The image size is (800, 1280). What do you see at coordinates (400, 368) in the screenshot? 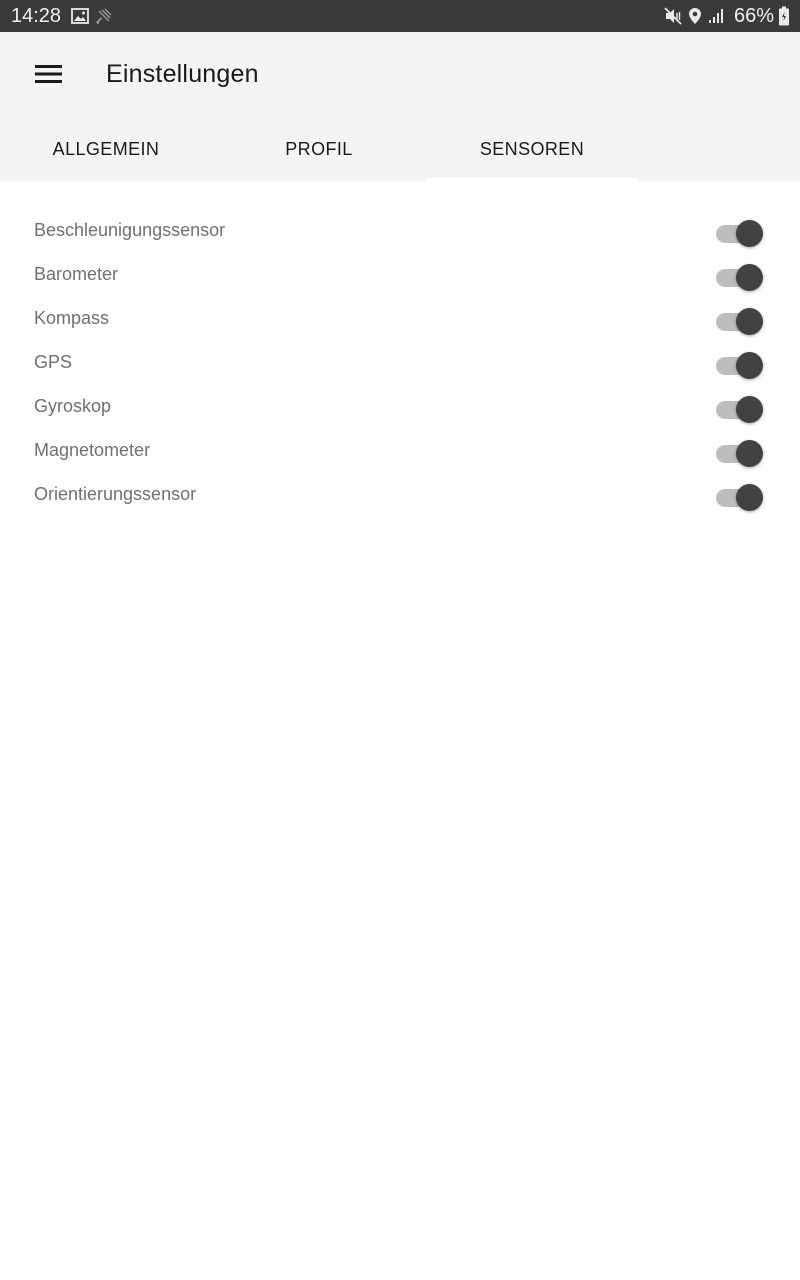
I see `sensor-row-gps: GPS` at bounding box center [400, 368].